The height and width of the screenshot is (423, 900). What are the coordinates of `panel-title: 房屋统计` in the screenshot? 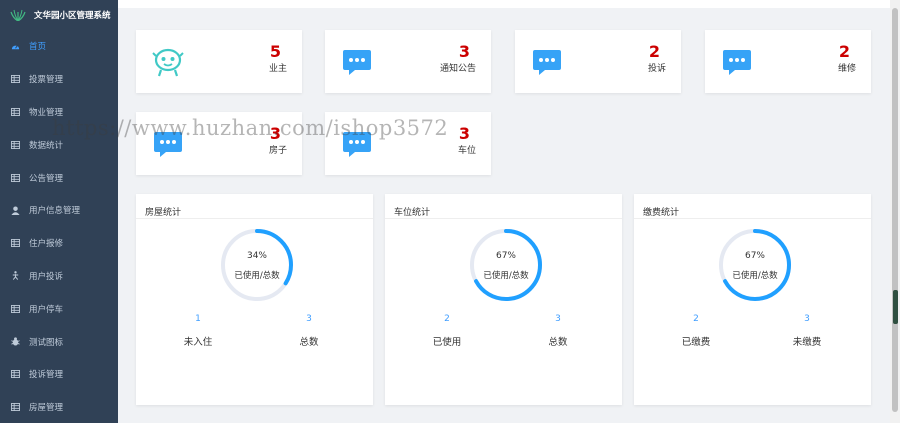 It's located at (163, 213).